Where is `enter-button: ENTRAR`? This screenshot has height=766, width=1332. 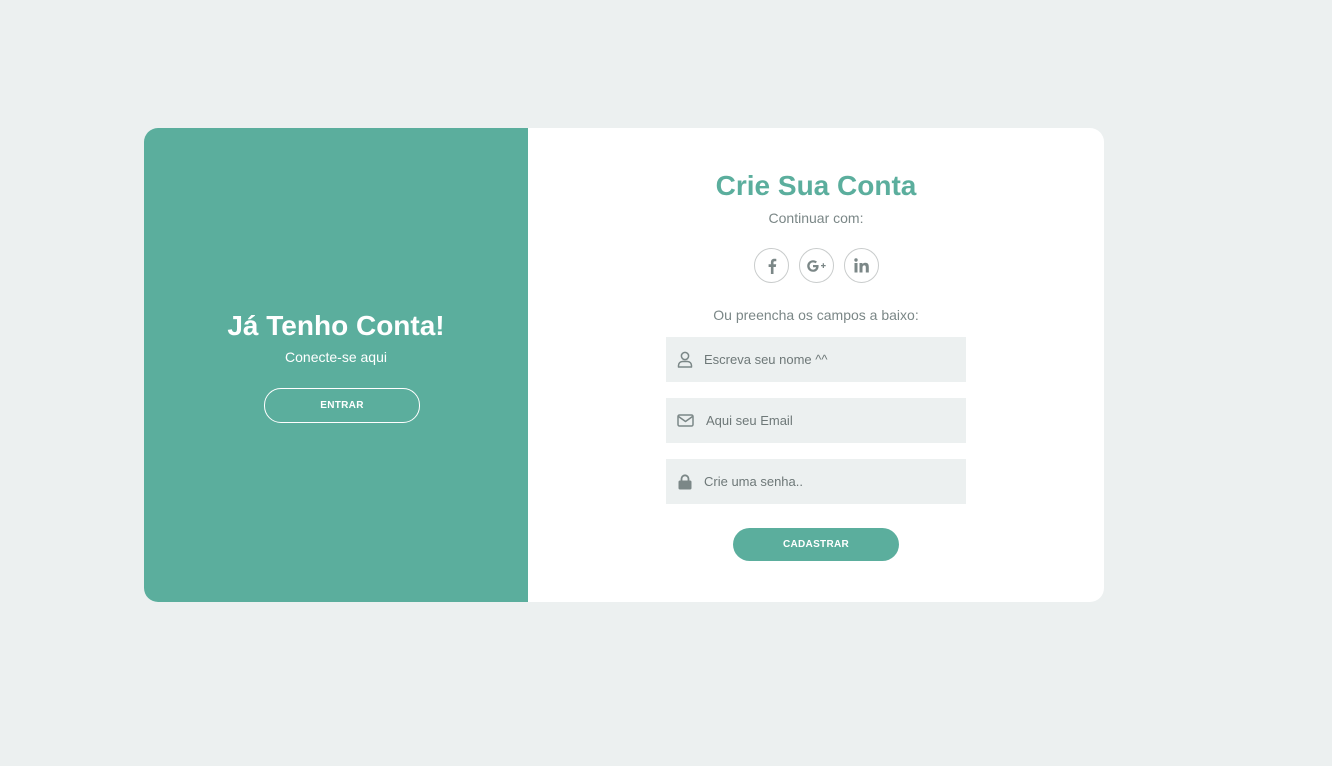 enter-button: ENTRAR is located at coordinates (342, 405).